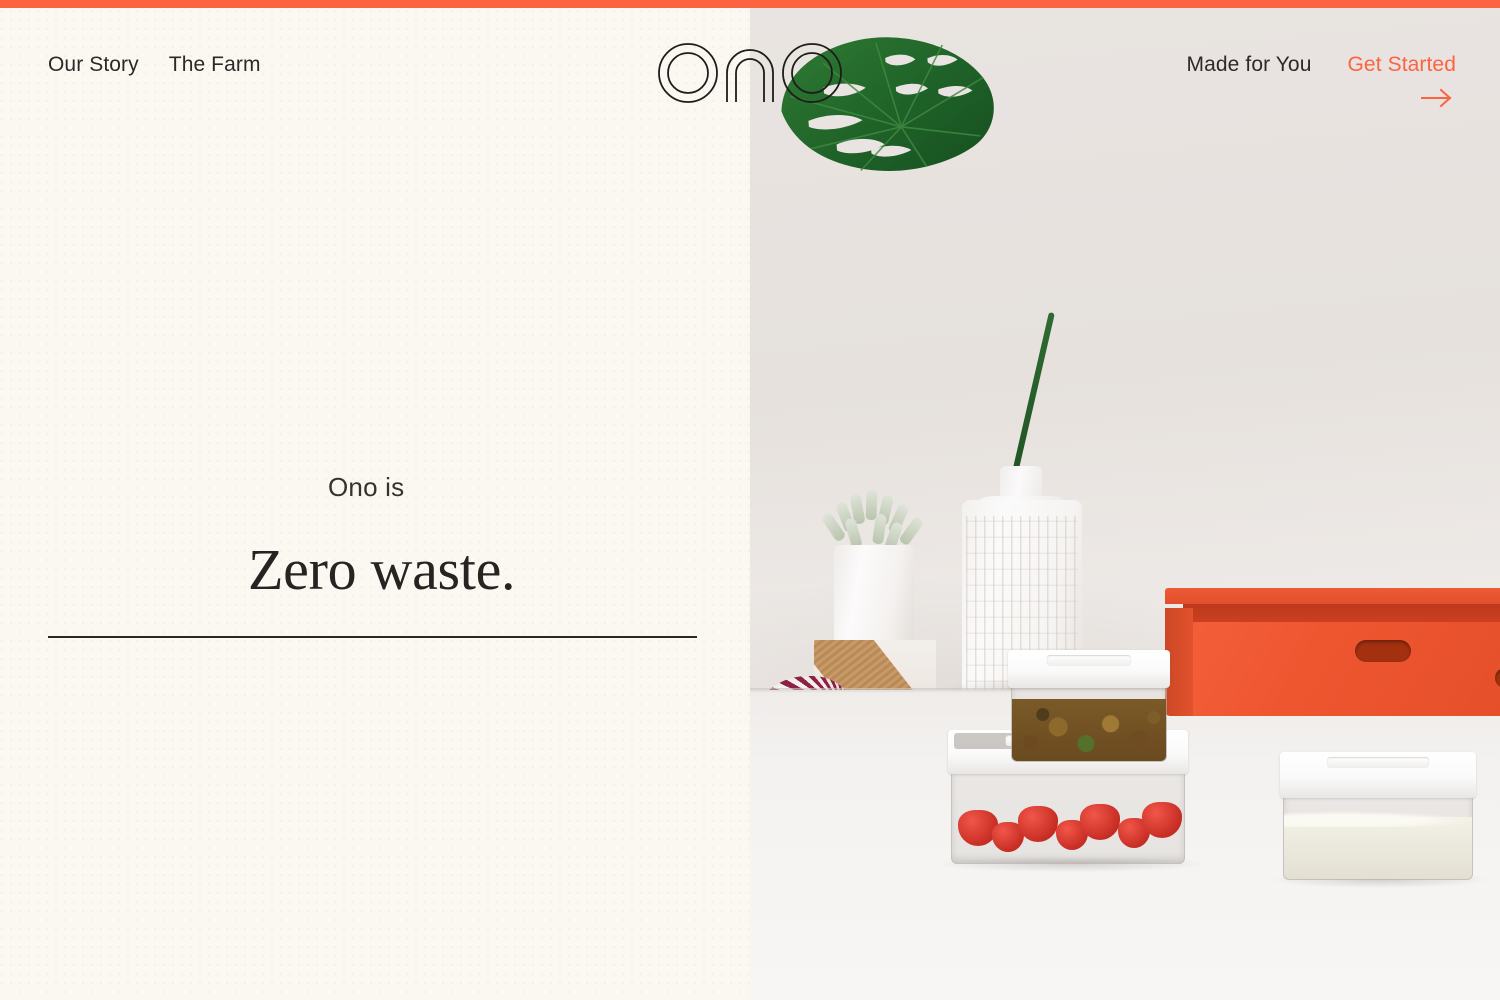 The image size is (1500, 1000). Describe the element at coordinates (1437, 98) in the screenshot. I see `arrow-right-icon` at that location.